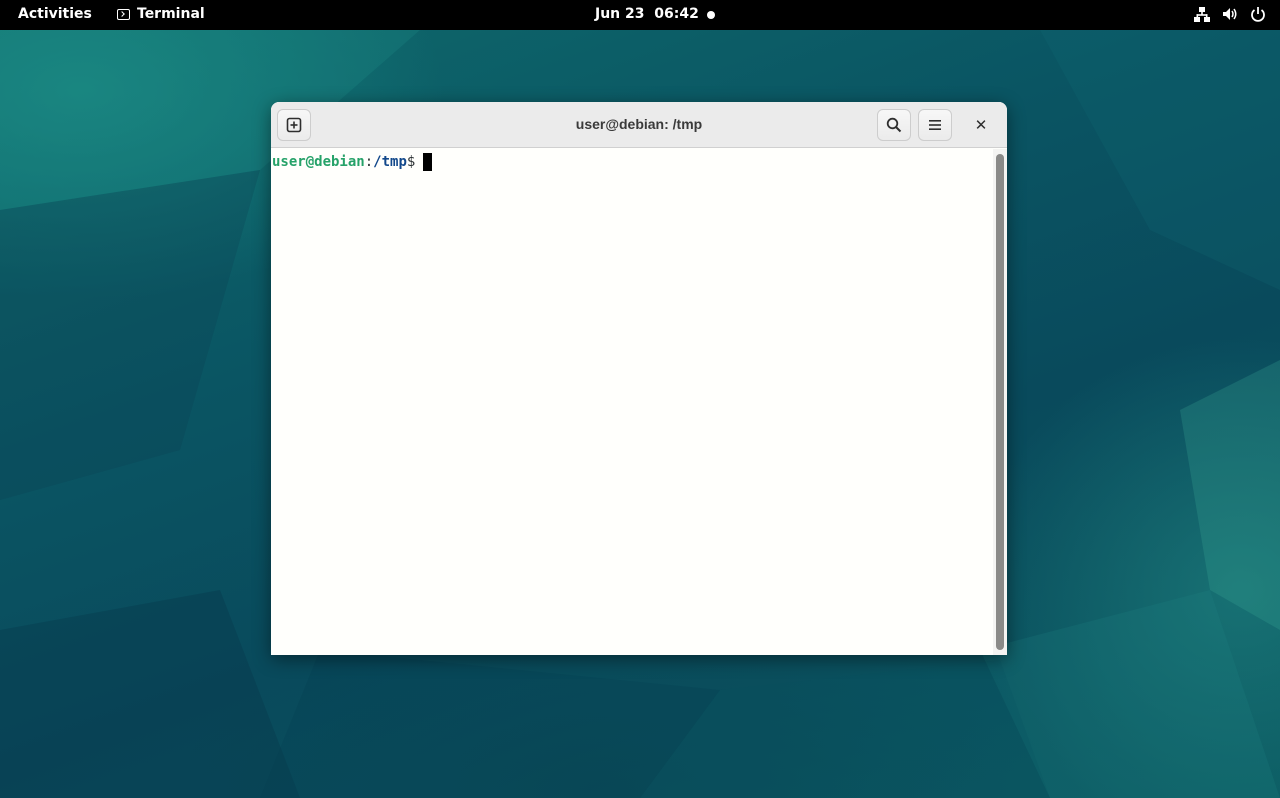 Image resolution: width=1280 pixels, height=798 pixels. What do you see at coordinates (1202, 14) in the screenshot?
I see `network-icon` at bounding box center [1202, 14].